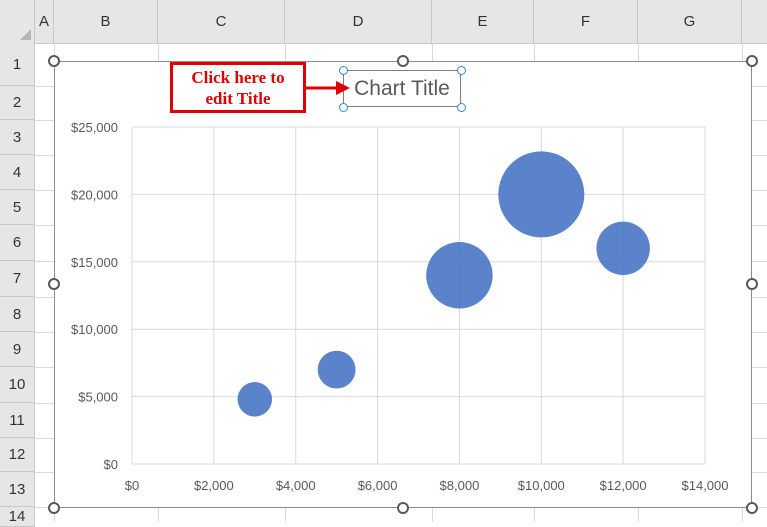 This screenshot has width=767, height=527. Describe the element at coordinates (17, 243) in the screenshot. I see `row-header-6: 6` at that location.